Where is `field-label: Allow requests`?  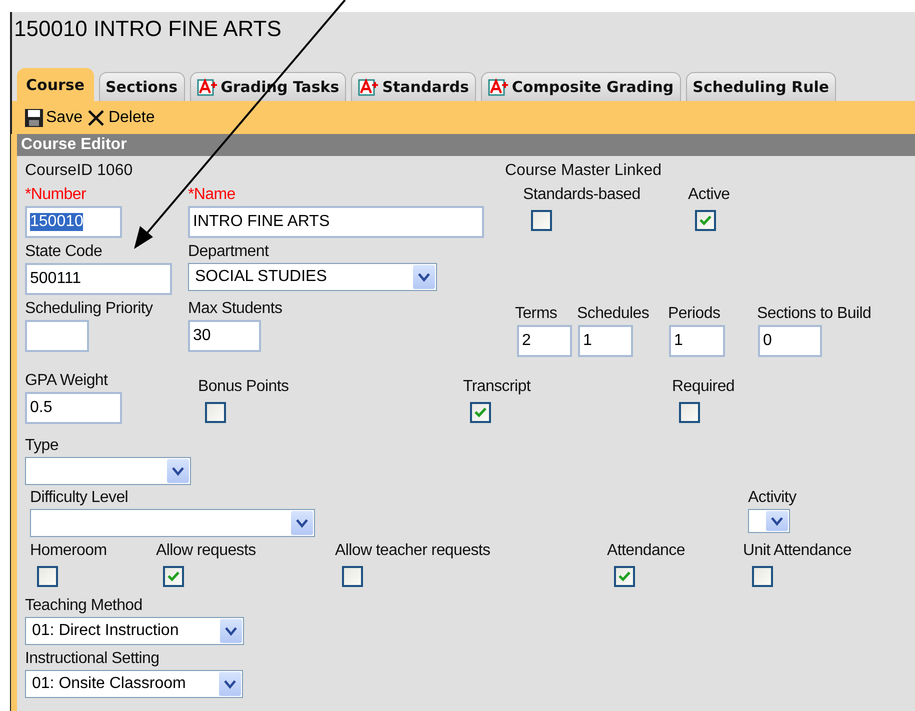 field-label: Allow requests is located at coordinates (206, 550).